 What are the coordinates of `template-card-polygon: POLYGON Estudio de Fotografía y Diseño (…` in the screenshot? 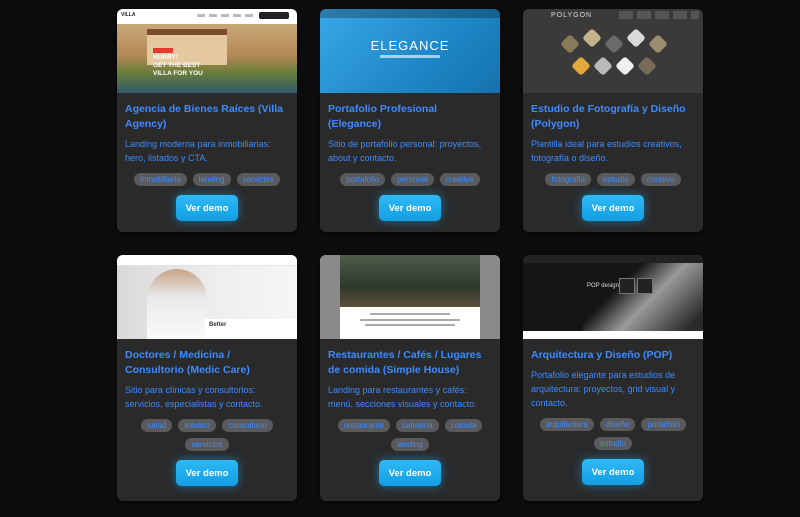 It's located at (613, 120).